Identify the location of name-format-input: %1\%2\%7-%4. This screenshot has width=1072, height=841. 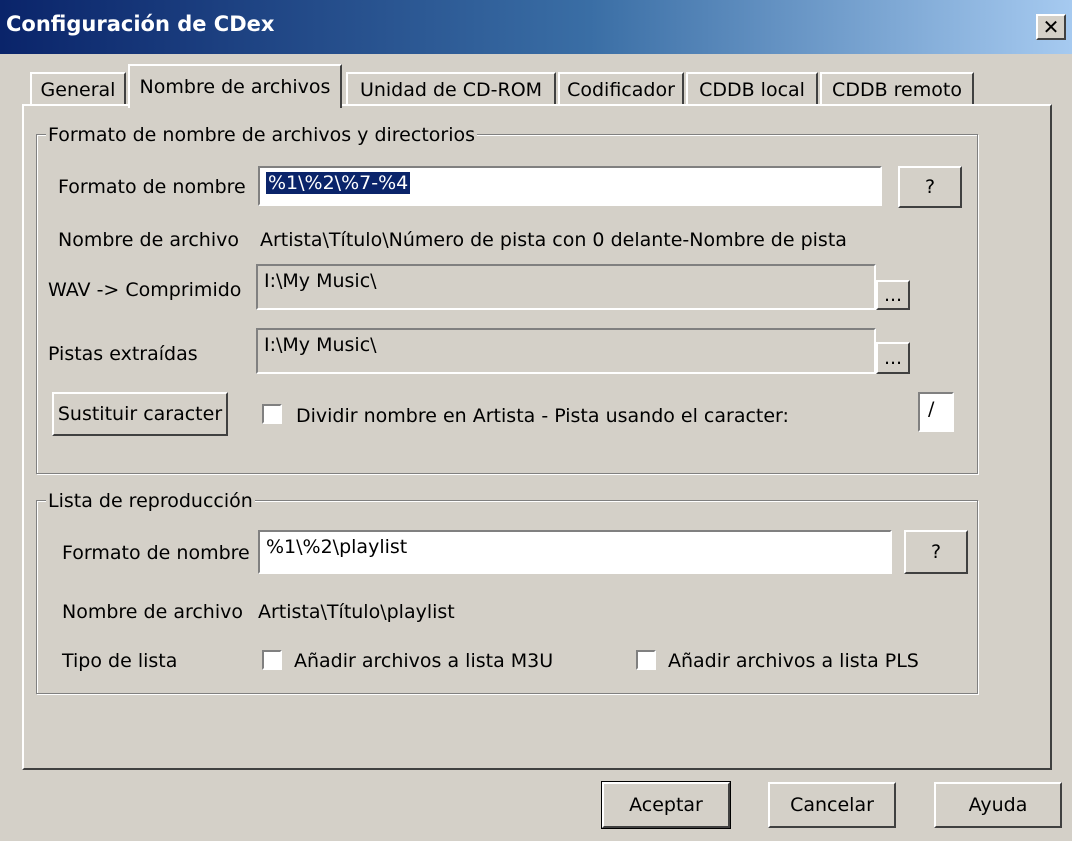
(570, 186).